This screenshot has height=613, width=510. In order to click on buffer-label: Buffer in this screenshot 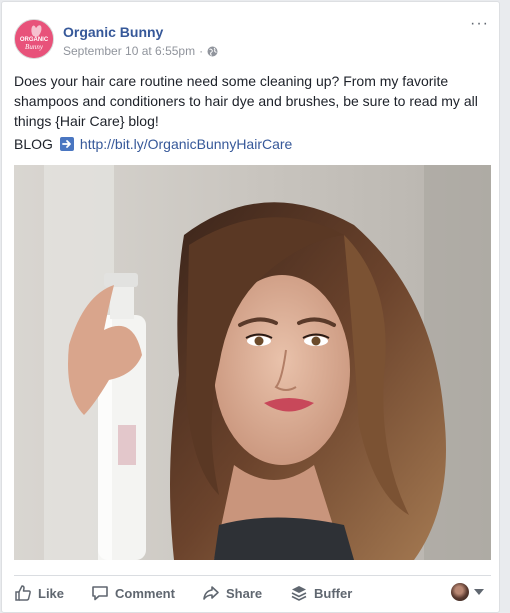, I will do `click(333, 593)`.